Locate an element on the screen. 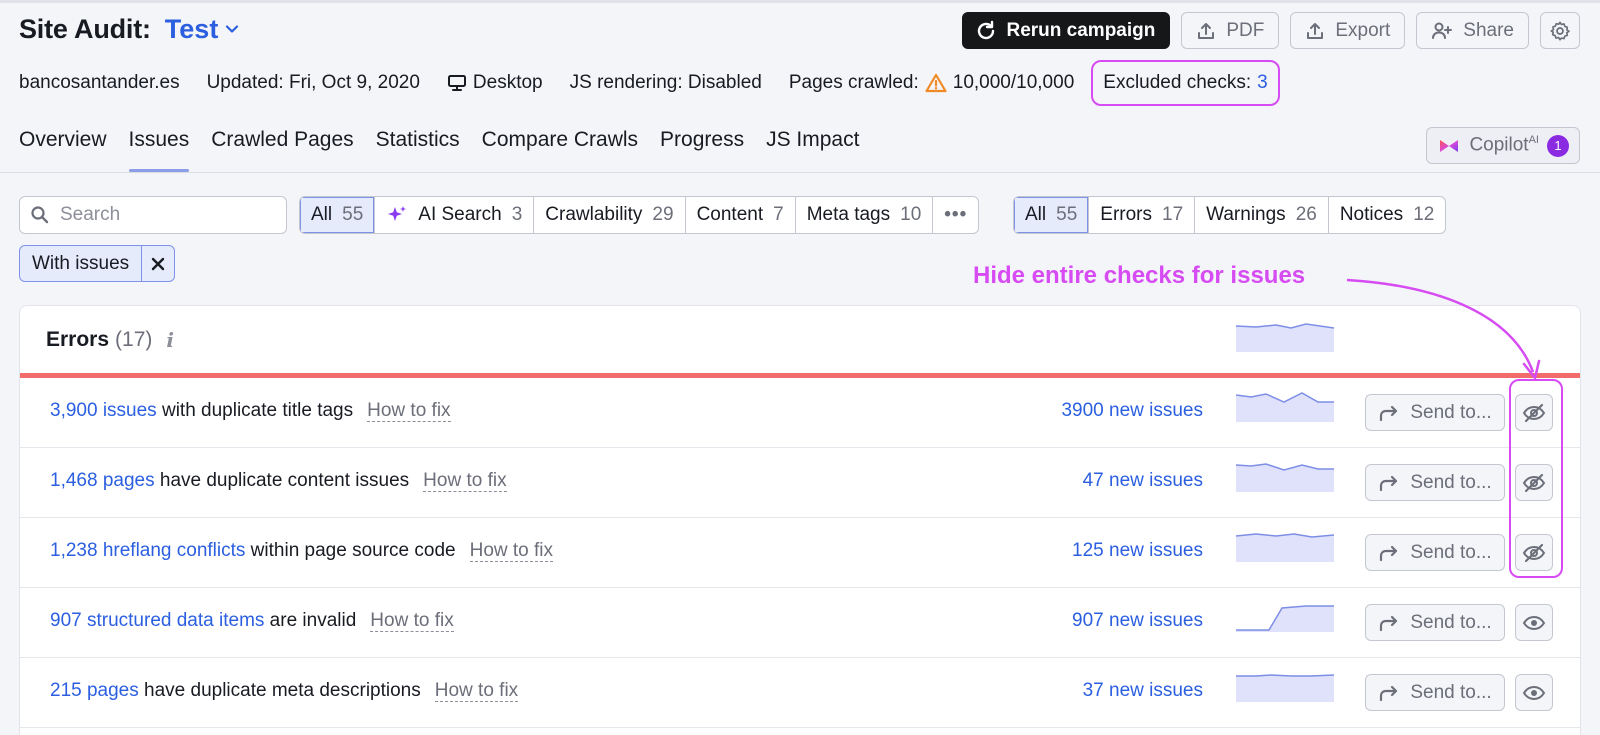  filter-count: 55 is located at coordinates (353, 214).